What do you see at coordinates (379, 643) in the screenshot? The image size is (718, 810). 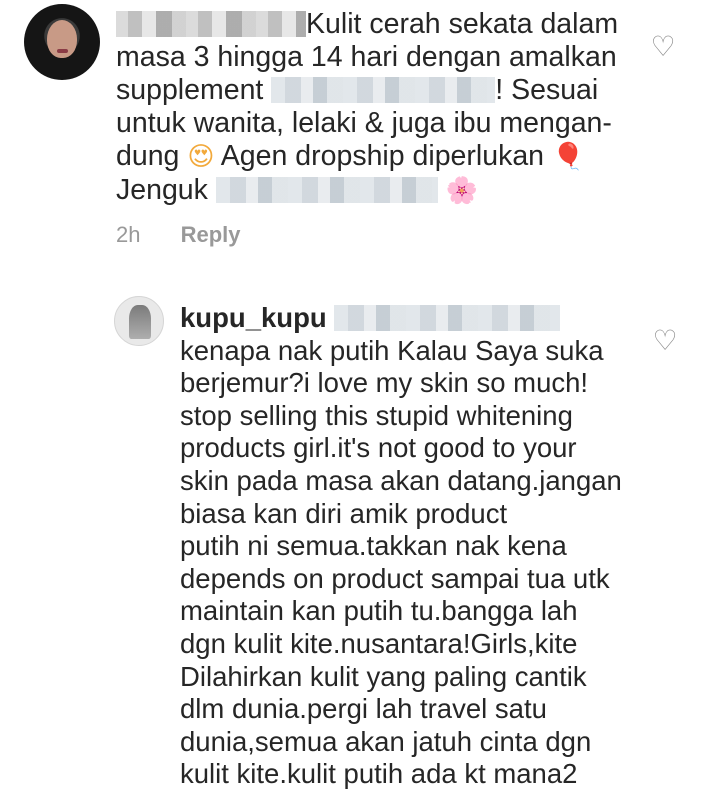 I see `comment-line: dgn kulit kite.nusantara!Girls,kite` at bounding box center [379, 643].